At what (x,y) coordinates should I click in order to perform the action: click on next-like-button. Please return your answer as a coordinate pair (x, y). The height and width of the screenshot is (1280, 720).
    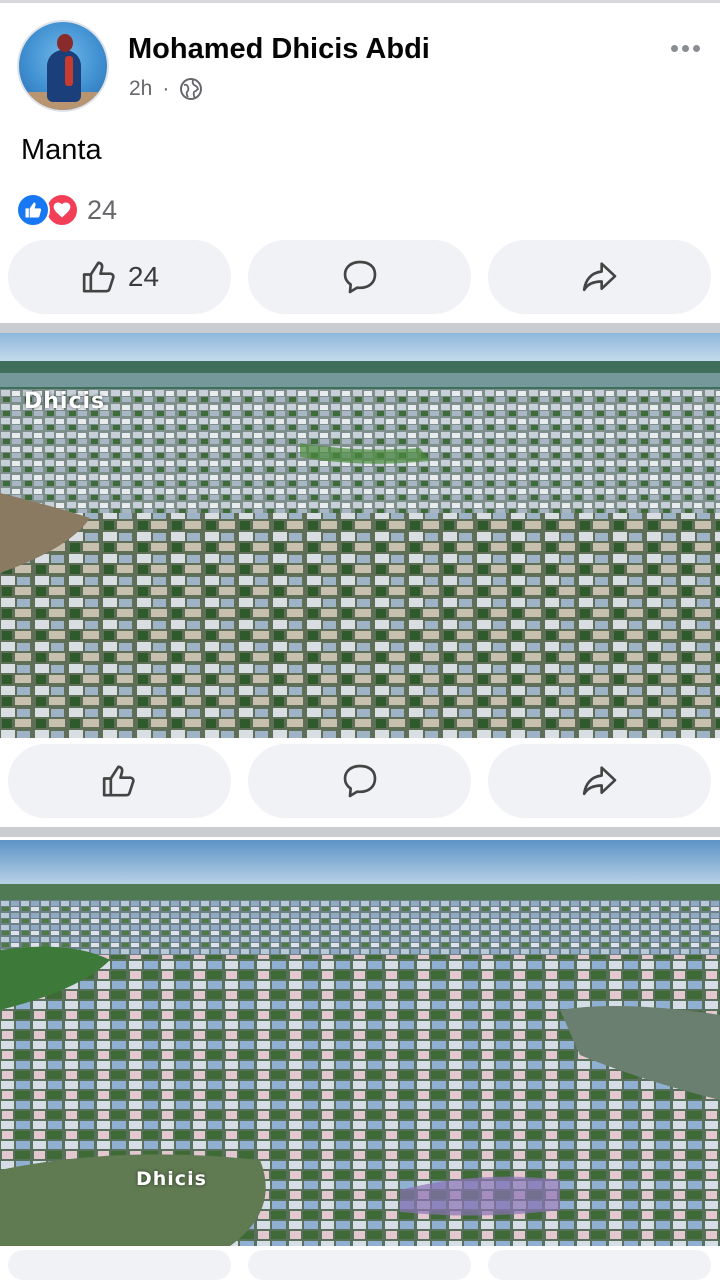
    Looking at the image, I should click on (119, 1265).